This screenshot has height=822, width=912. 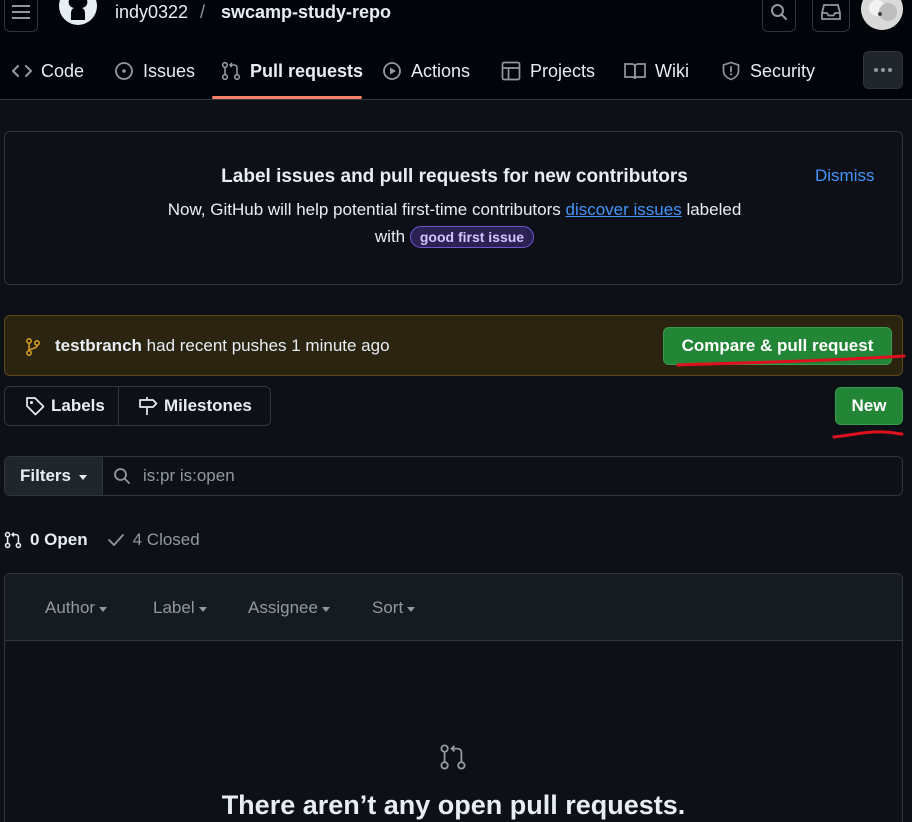 What do you see at coordinates (845, 176) in the screenshot?
I see `dismiss-button: Dismiss` at bounding box center [845, 176].